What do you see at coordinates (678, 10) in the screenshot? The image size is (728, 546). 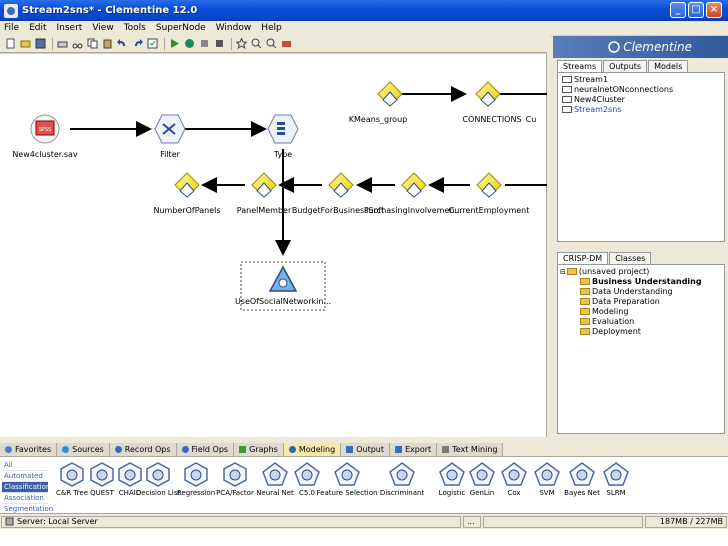 I see `minimize-button: _` at bounding box center [678, 10].